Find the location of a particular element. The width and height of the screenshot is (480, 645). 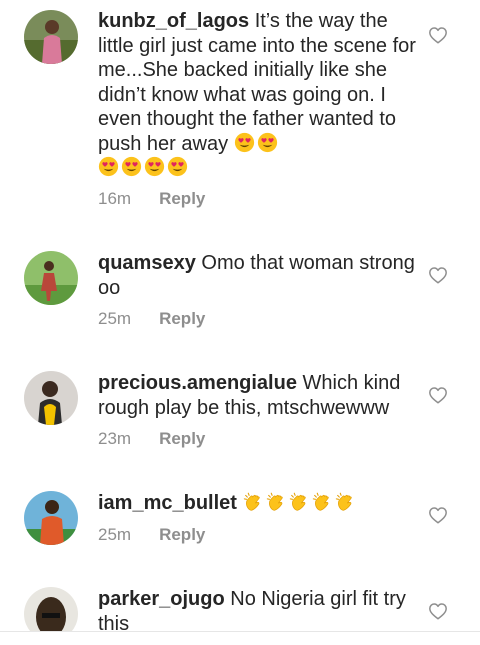

comment-meta: 23m Reply is located at coordinates (151, 439).